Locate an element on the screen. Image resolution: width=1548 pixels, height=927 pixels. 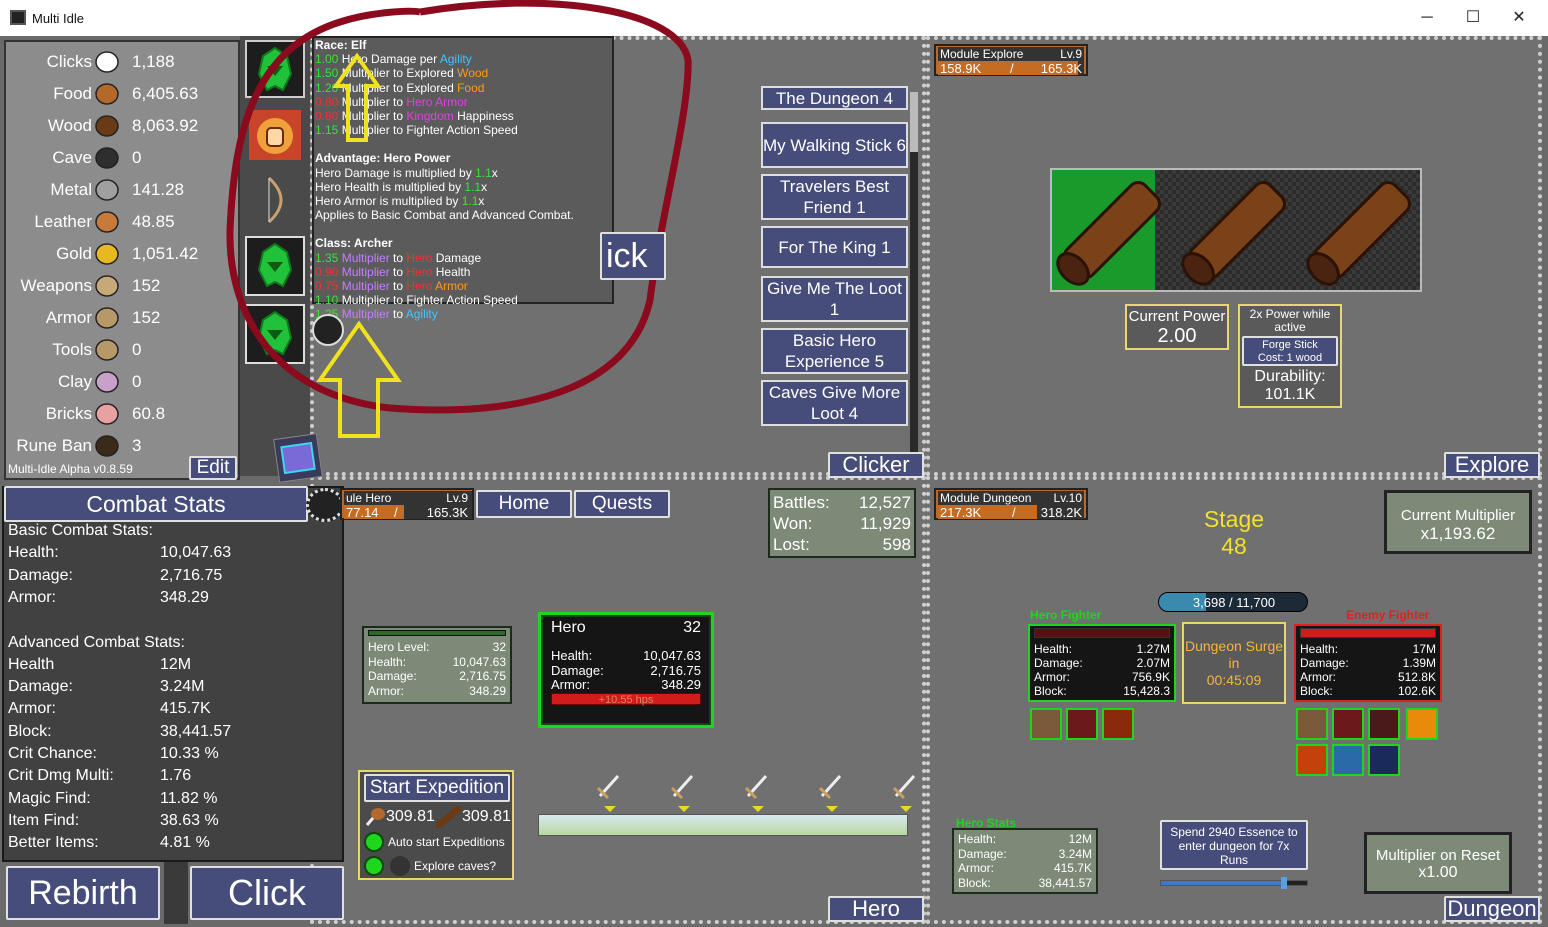
hero-card-damage: 2,716.75 is located at coordinates (675, 670).